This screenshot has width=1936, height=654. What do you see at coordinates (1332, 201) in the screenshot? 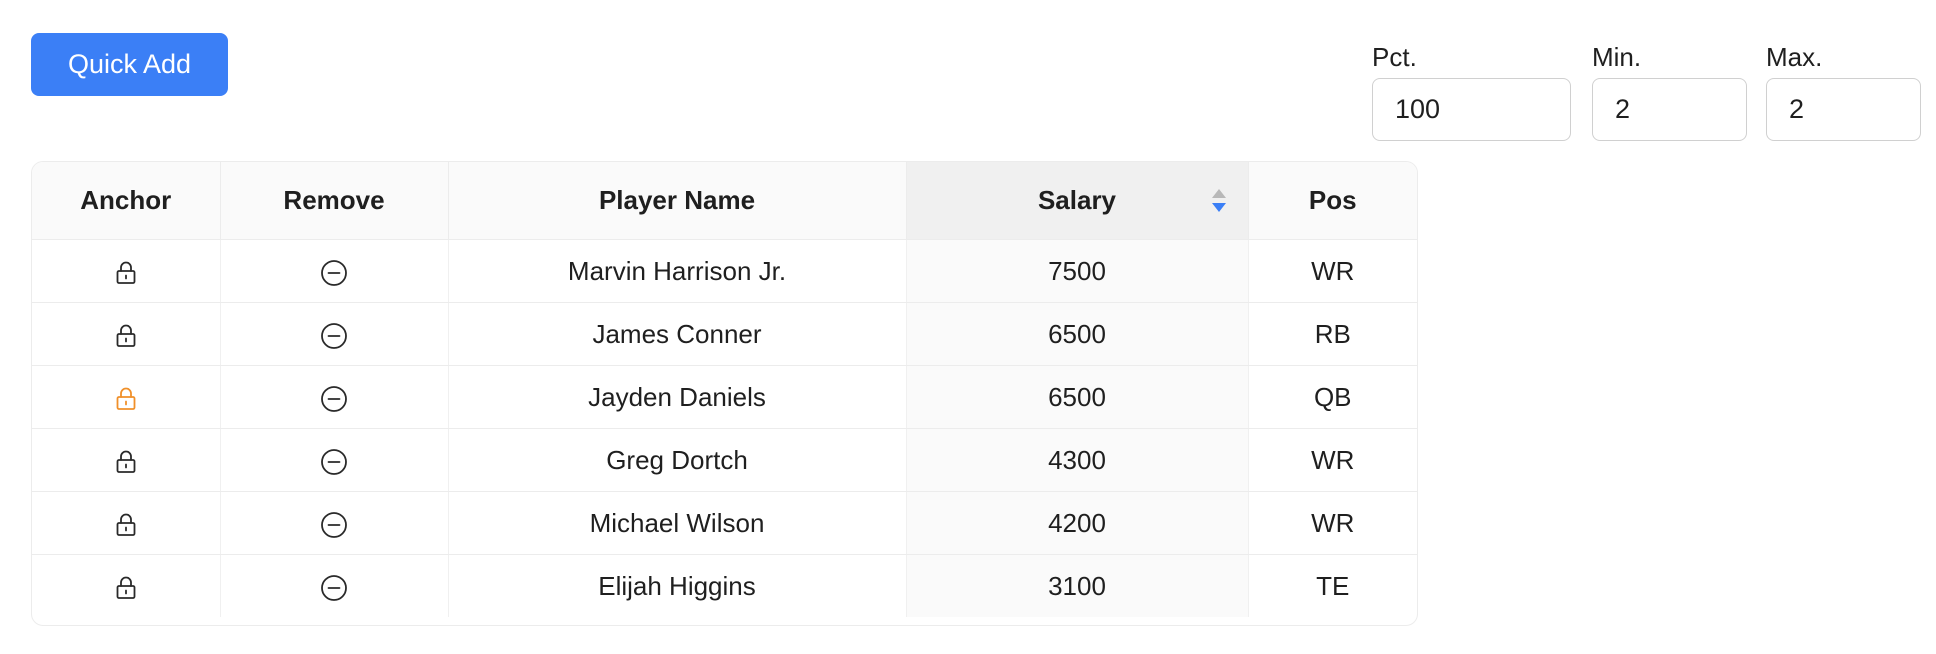
I see `column-header-pos: Pos` at bounding box center [1332, 201].